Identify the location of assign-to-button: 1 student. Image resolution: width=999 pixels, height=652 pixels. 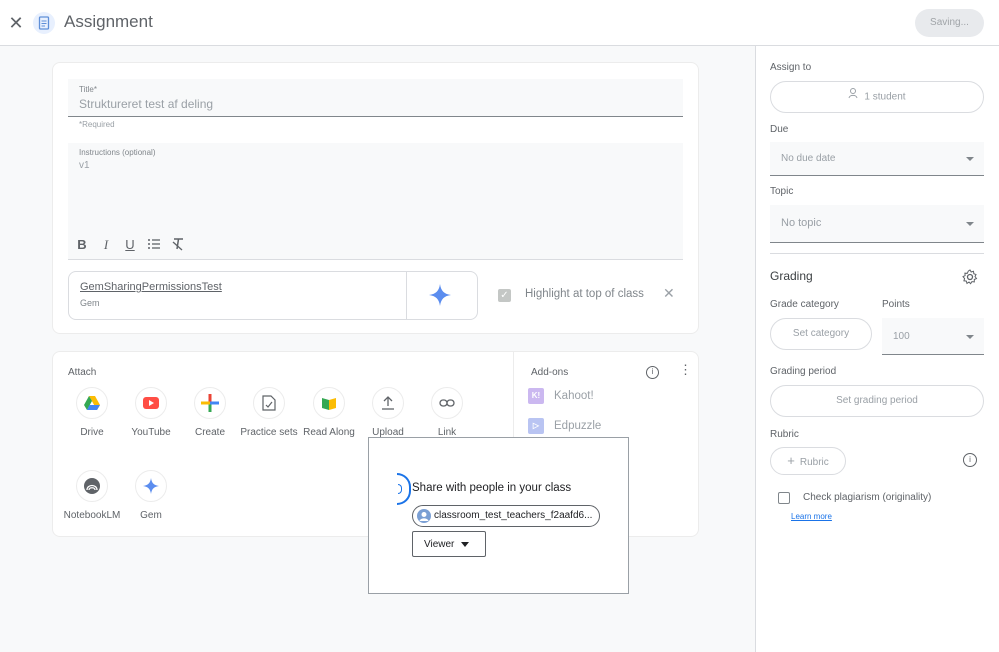
(877, 97).